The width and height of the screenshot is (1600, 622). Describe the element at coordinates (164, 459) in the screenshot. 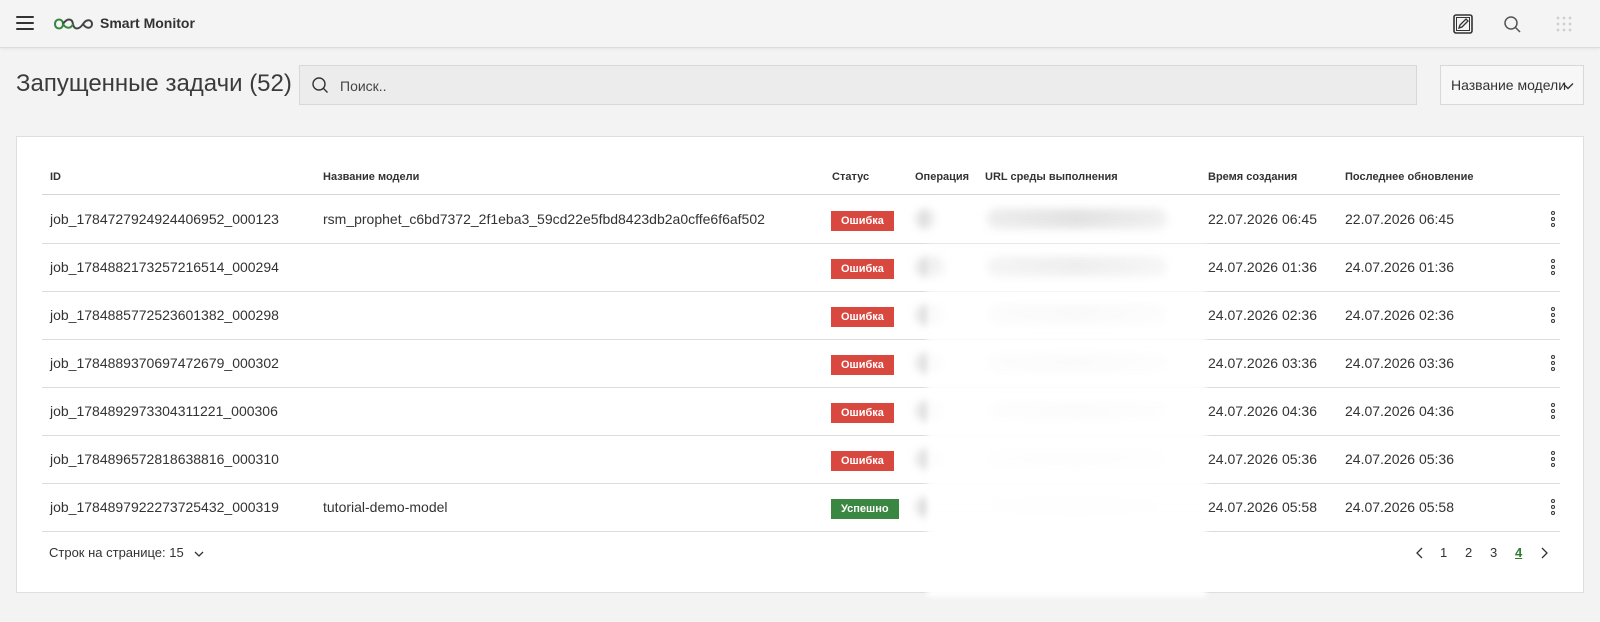

I see `job-id: job_1784896572818638816_000310` at that location.